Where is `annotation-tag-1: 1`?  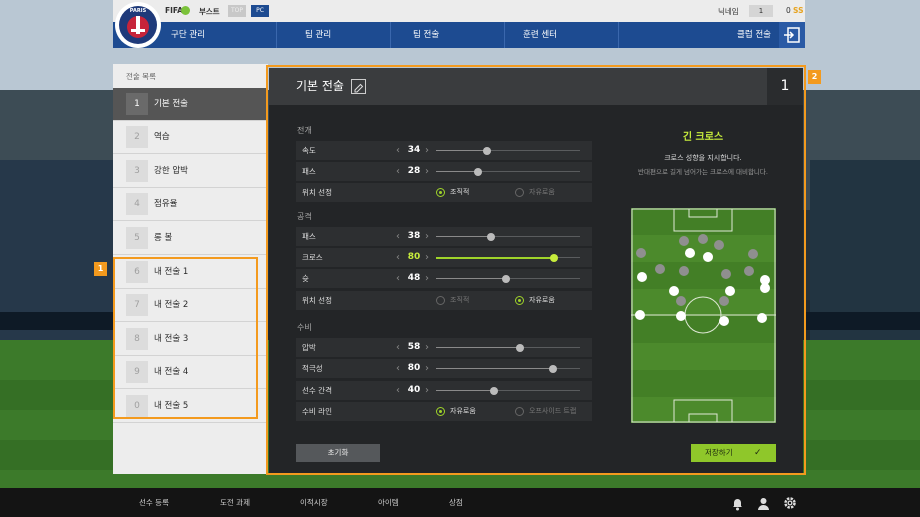 annotation-tag-1: 1 is located at coordinates (100, 269).